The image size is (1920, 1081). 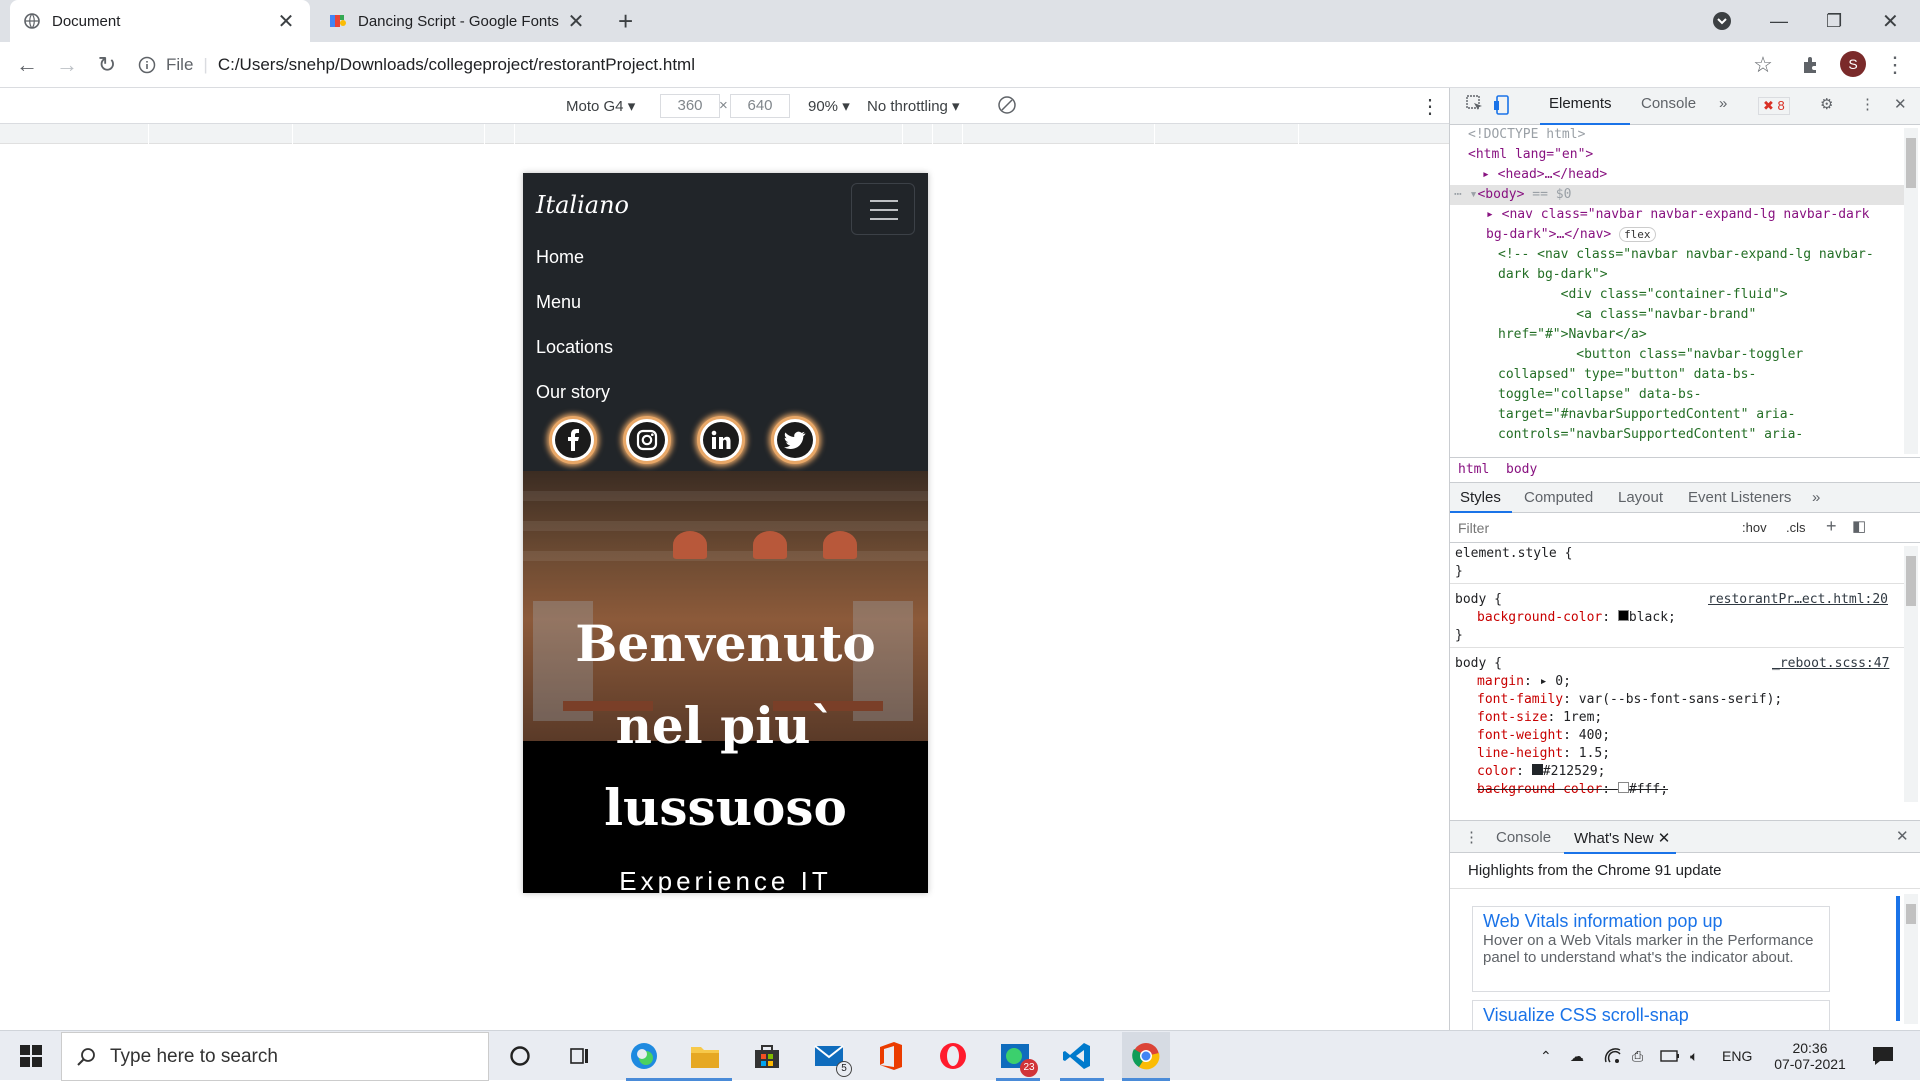 What do you see at coordinates (558, 302) in the screenshot?
I see `nav-link-menu: Menu` at bounding box center [558, 302].